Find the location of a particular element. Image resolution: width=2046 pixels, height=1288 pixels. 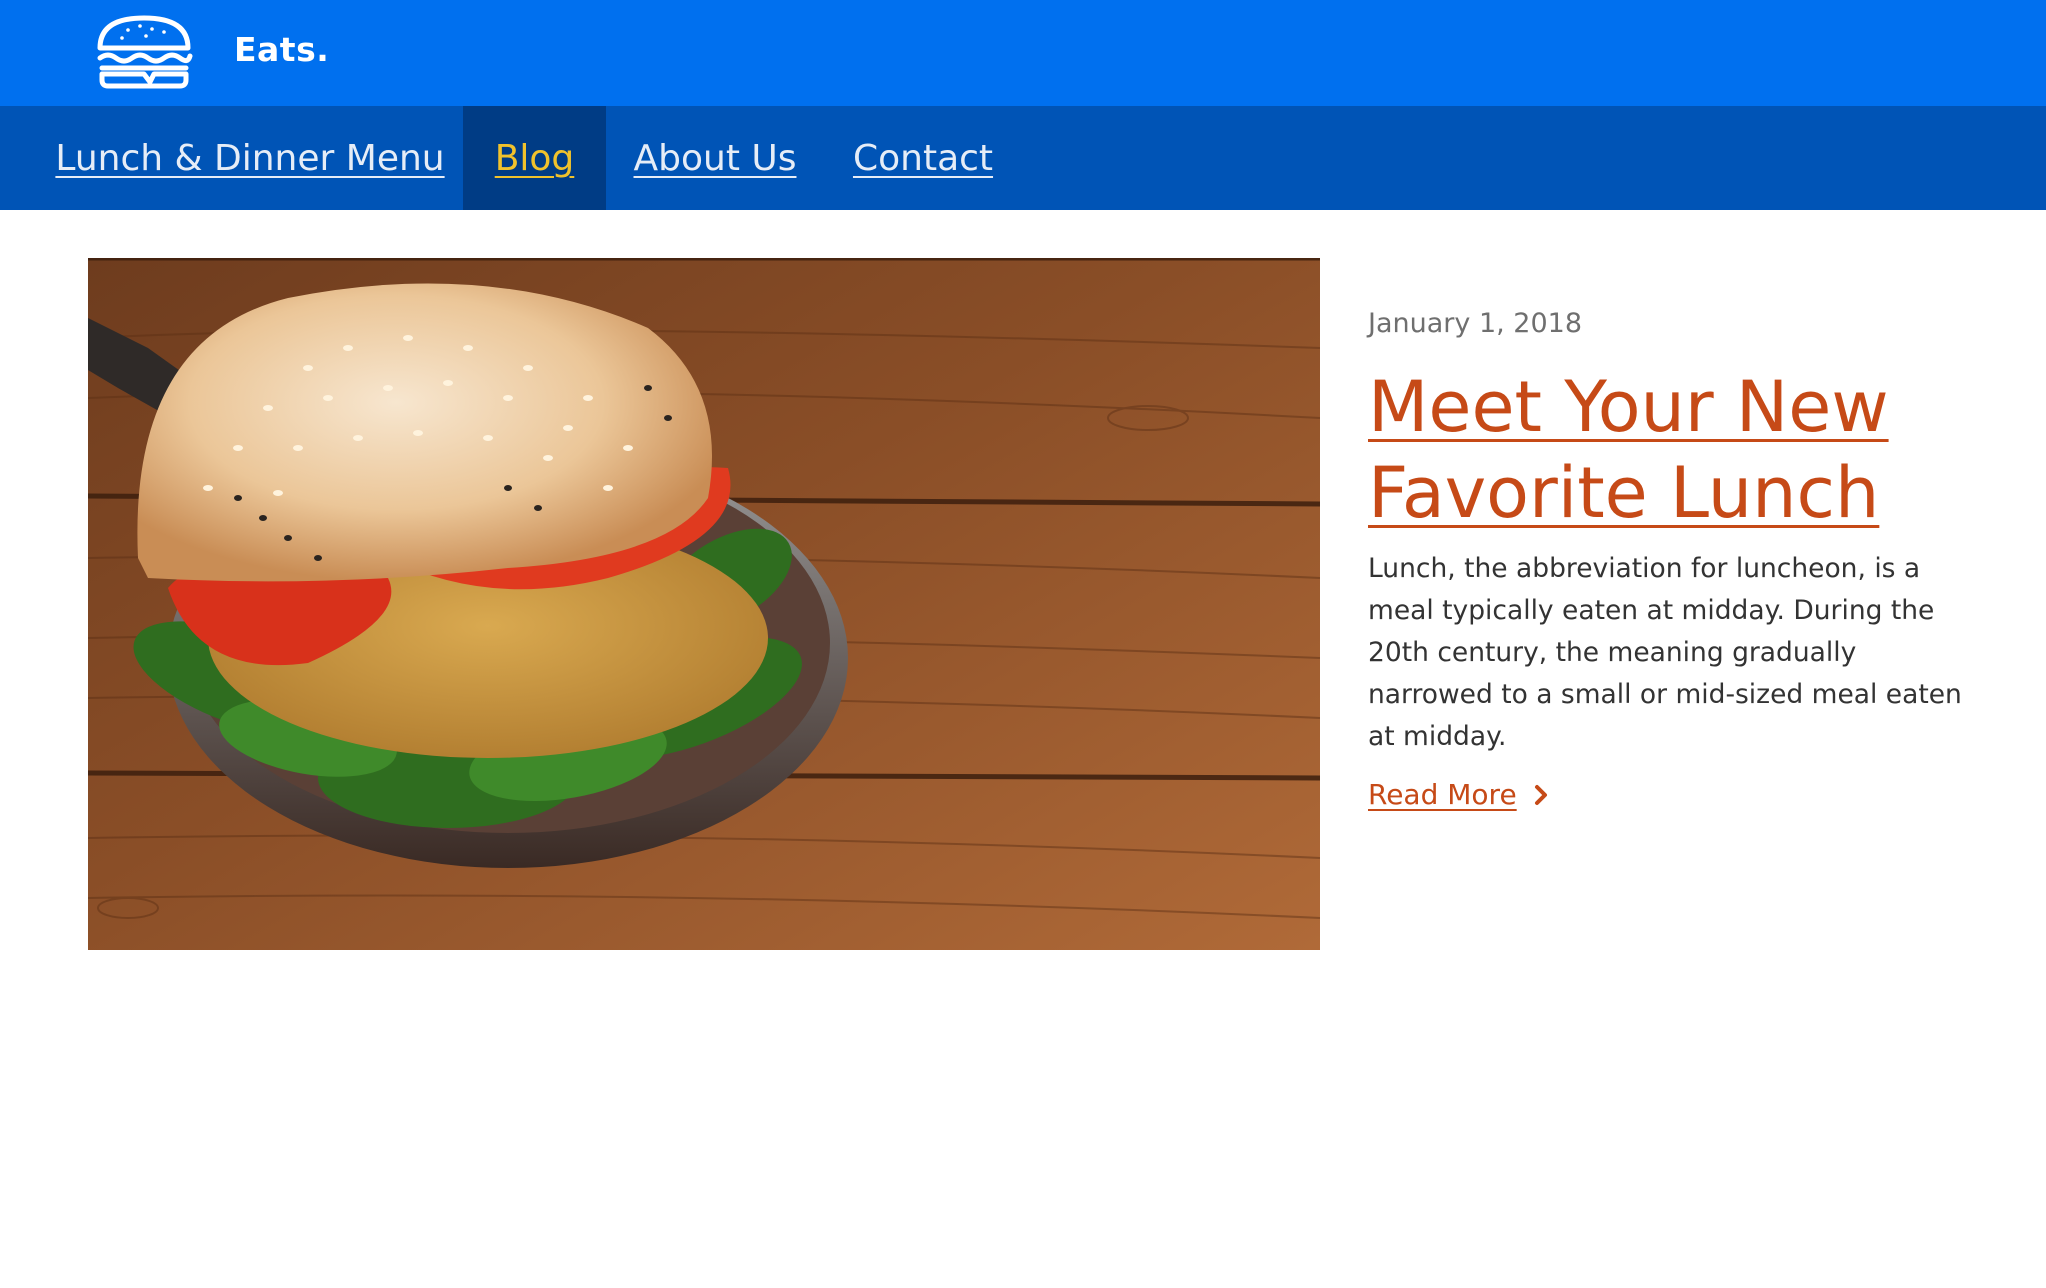

burger-icon is located at coordinates (144, 52).